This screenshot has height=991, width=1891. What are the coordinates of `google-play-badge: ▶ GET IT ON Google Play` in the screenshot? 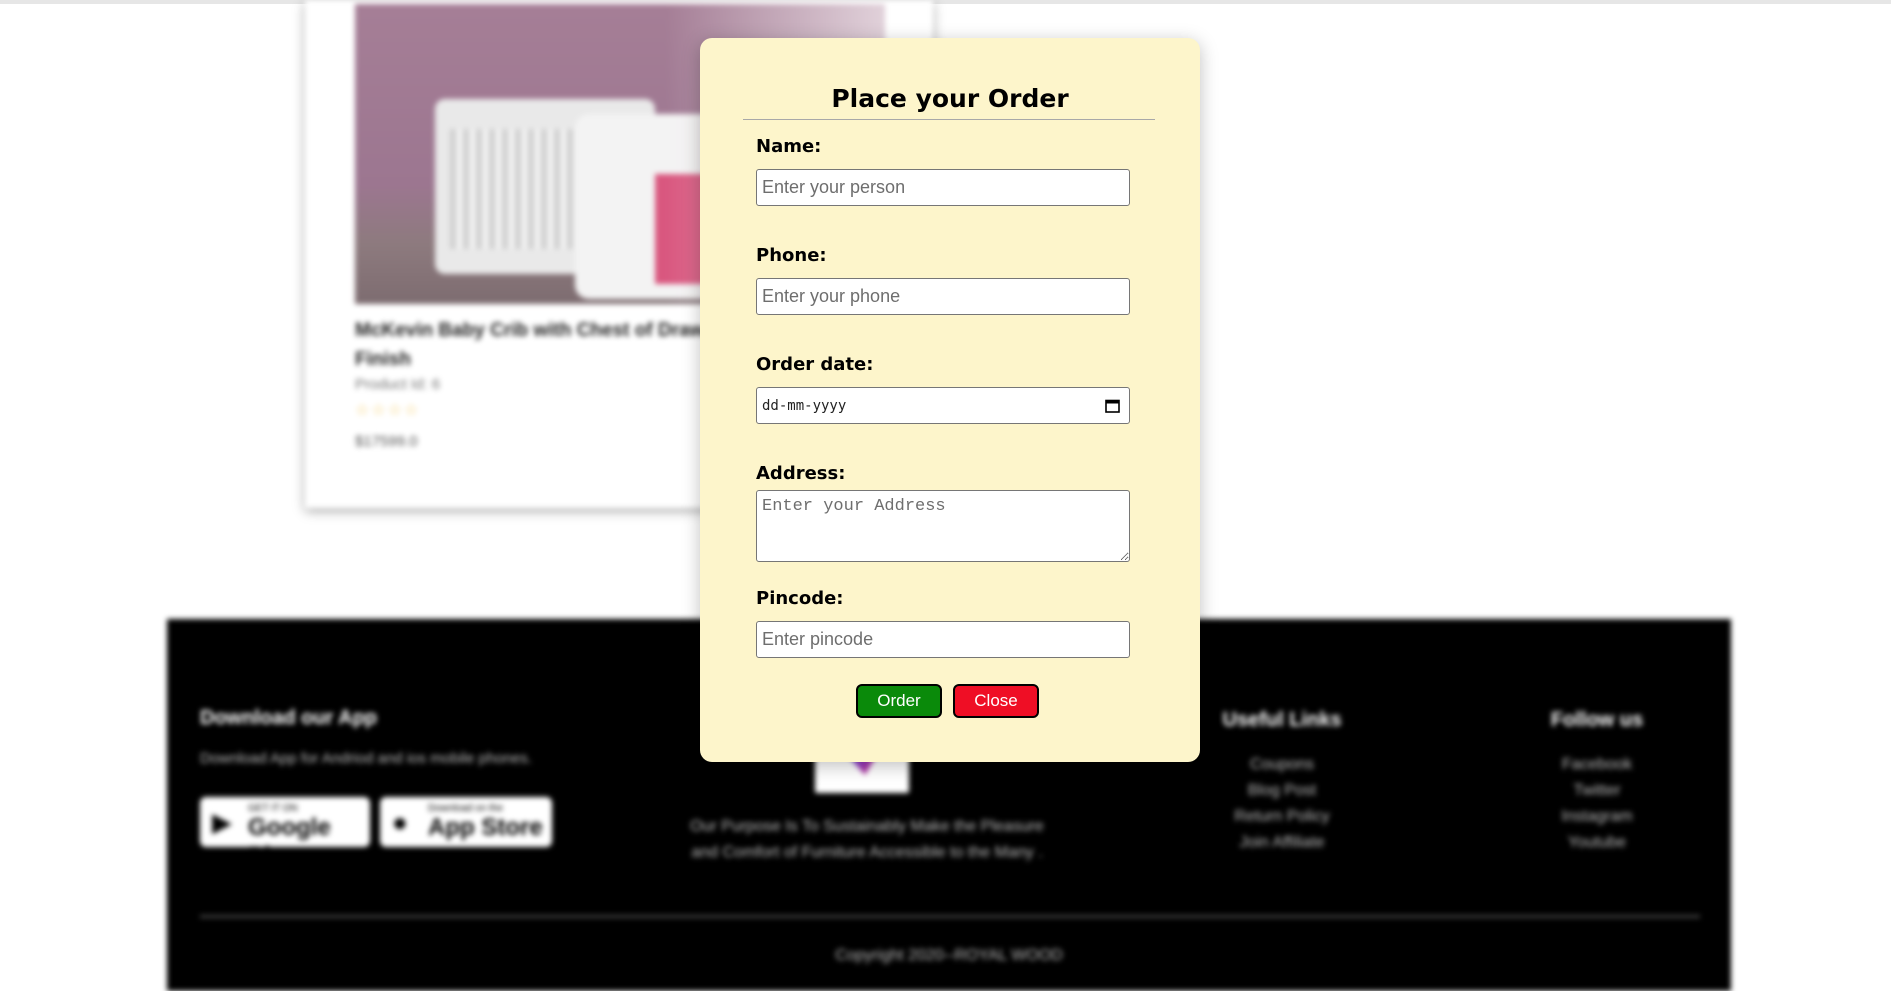 It's located at (285, 833).